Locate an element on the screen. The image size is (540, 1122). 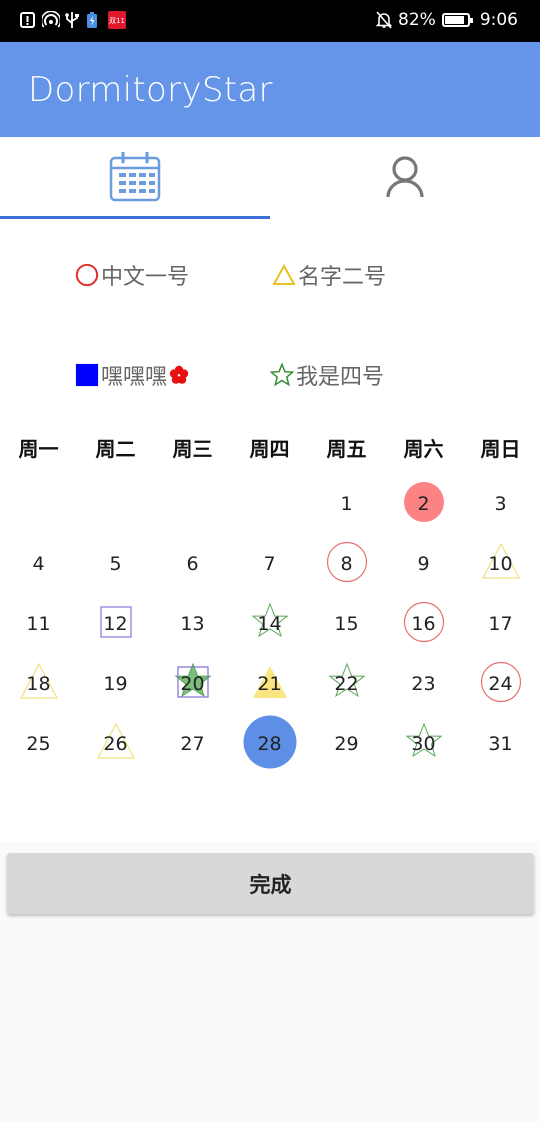
day-number: 23 is located at coordinates (423, 684).